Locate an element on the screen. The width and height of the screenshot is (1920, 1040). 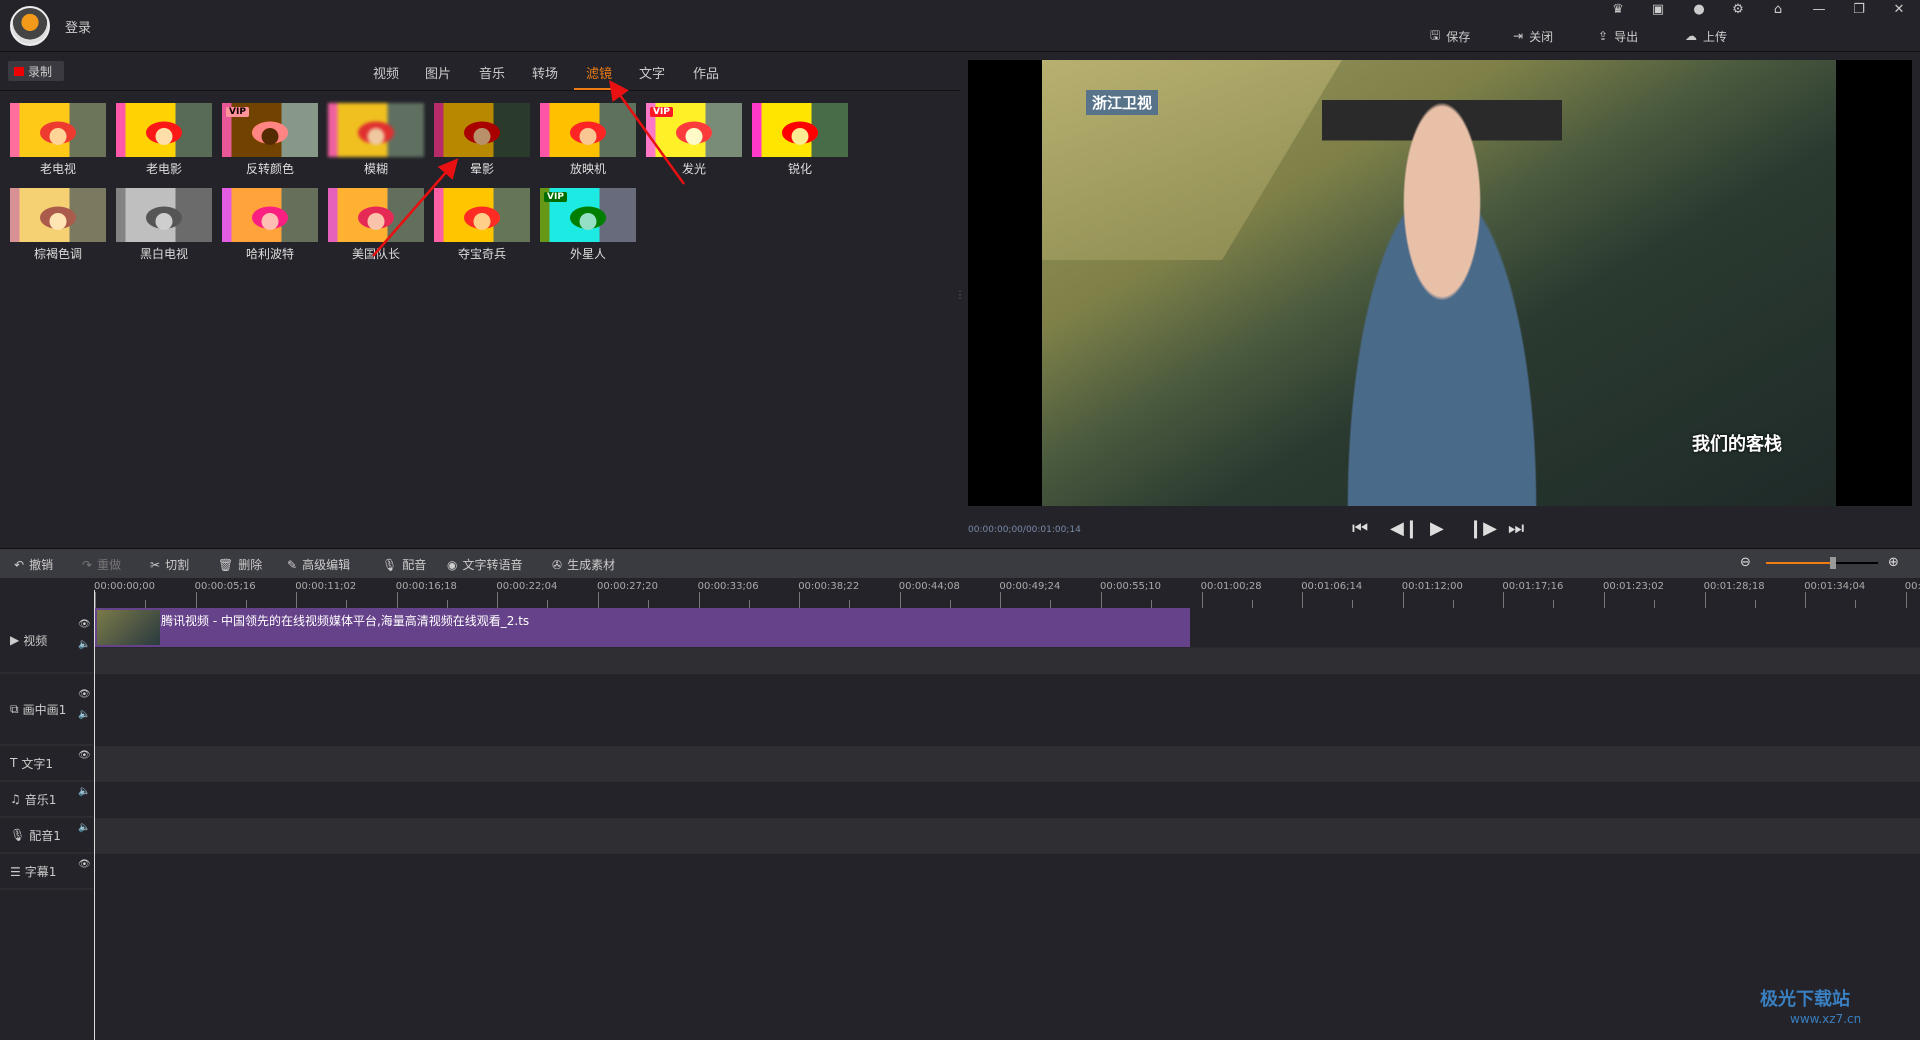
ruler-label: 00:00:00;00 is located at coordinates (125, 586).